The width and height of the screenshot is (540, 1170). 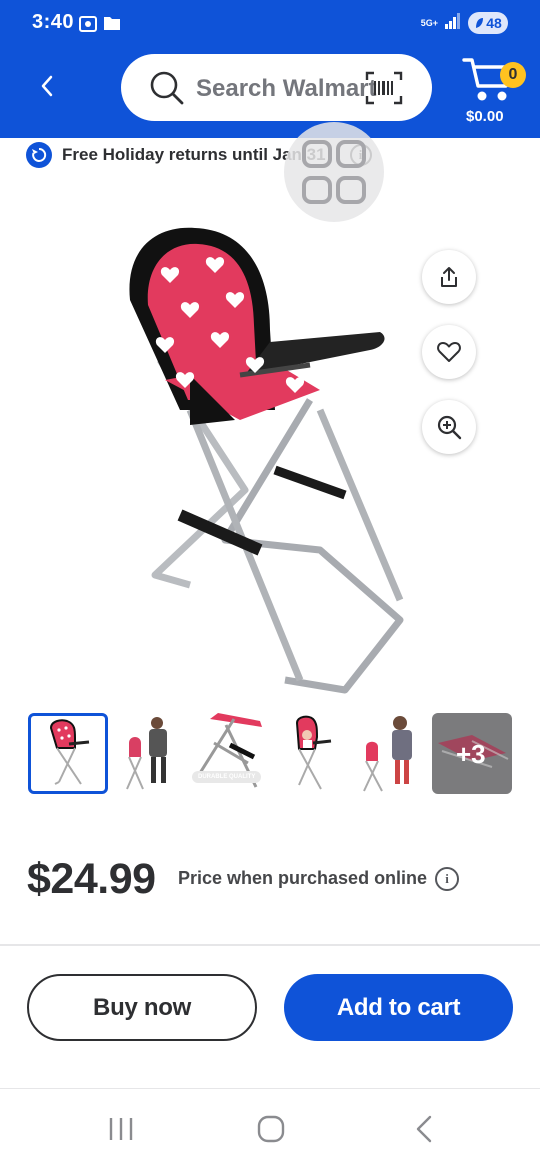 I want to click on status-bar: 3:40 5G+ 48, so click(x=270, y=25).